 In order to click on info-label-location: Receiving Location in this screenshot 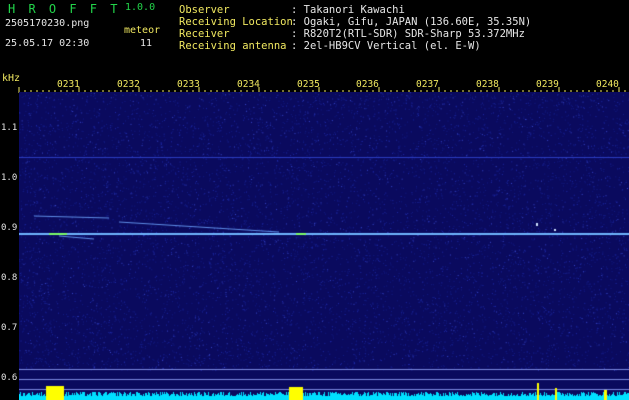, I will do `click(236, 22)`.